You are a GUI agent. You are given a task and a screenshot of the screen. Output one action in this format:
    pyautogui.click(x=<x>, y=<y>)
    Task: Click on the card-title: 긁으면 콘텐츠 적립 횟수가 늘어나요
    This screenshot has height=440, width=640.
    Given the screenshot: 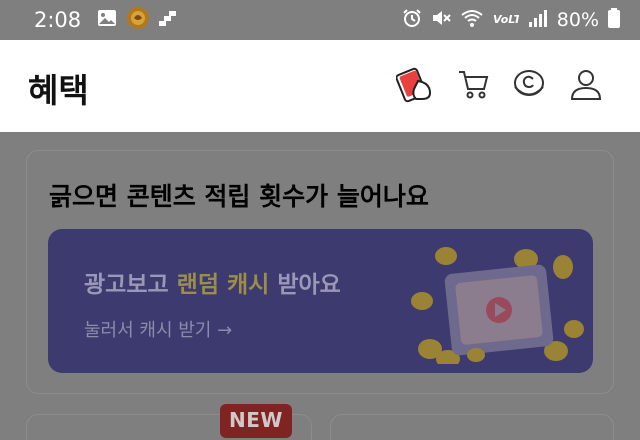 What is the action you would take?
    pyautogui.click(x=239, y=196)
    